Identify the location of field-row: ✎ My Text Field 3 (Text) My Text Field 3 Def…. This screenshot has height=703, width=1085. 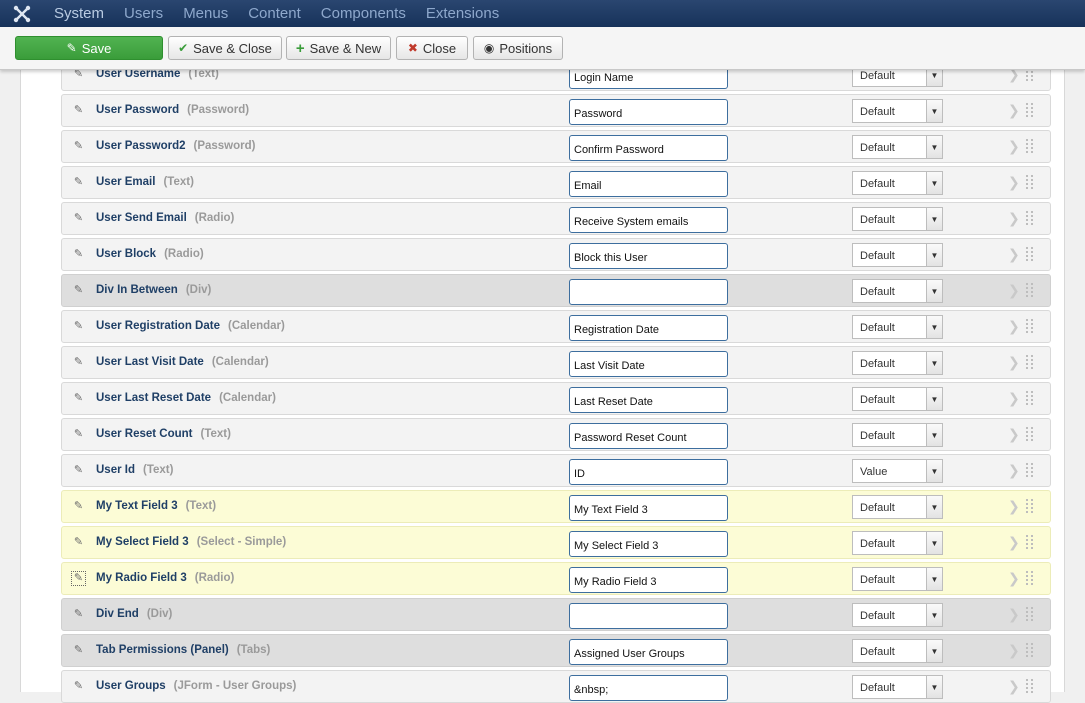
(556, 506).